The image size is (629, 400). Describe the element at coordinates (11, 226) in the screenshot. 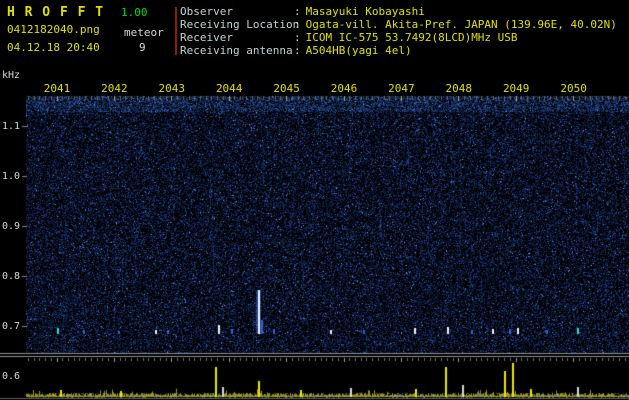

I see `freq-label: 0.9` at that location.